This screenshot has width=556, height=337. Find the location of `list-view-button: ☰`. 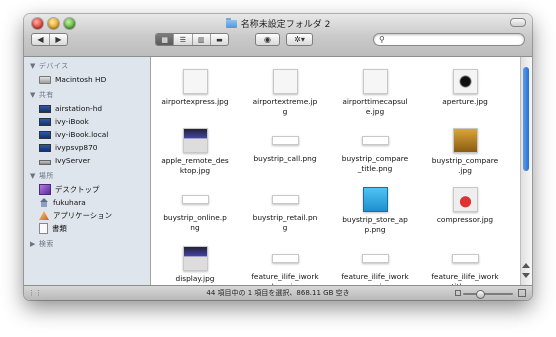

list-view-button: ☰ is located at coordinates (182, 39).